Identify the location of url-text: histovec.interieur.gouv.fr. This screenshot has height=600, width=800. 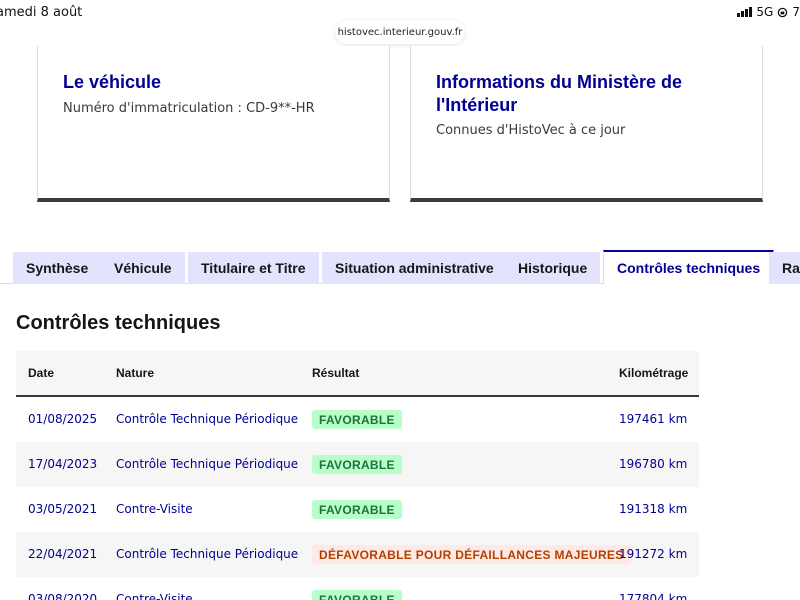
(400, 32).